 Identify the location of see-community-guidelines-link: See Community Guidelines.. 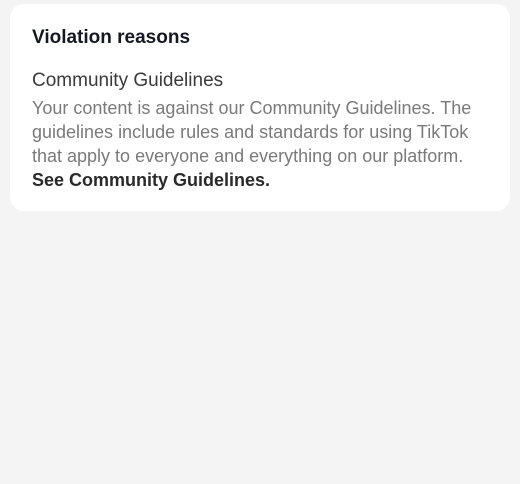
(151, 180).